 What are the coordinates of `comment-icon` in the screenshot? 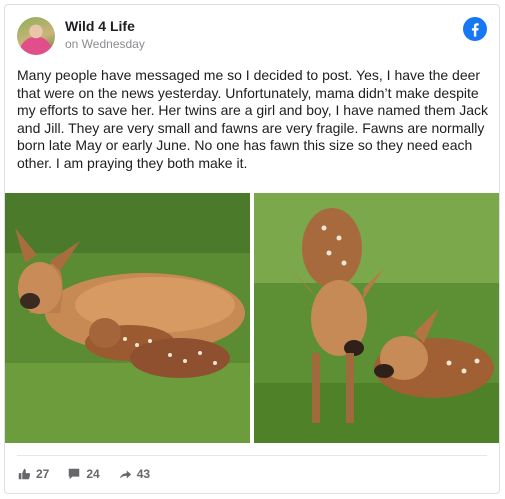 It's located at (74, 474).